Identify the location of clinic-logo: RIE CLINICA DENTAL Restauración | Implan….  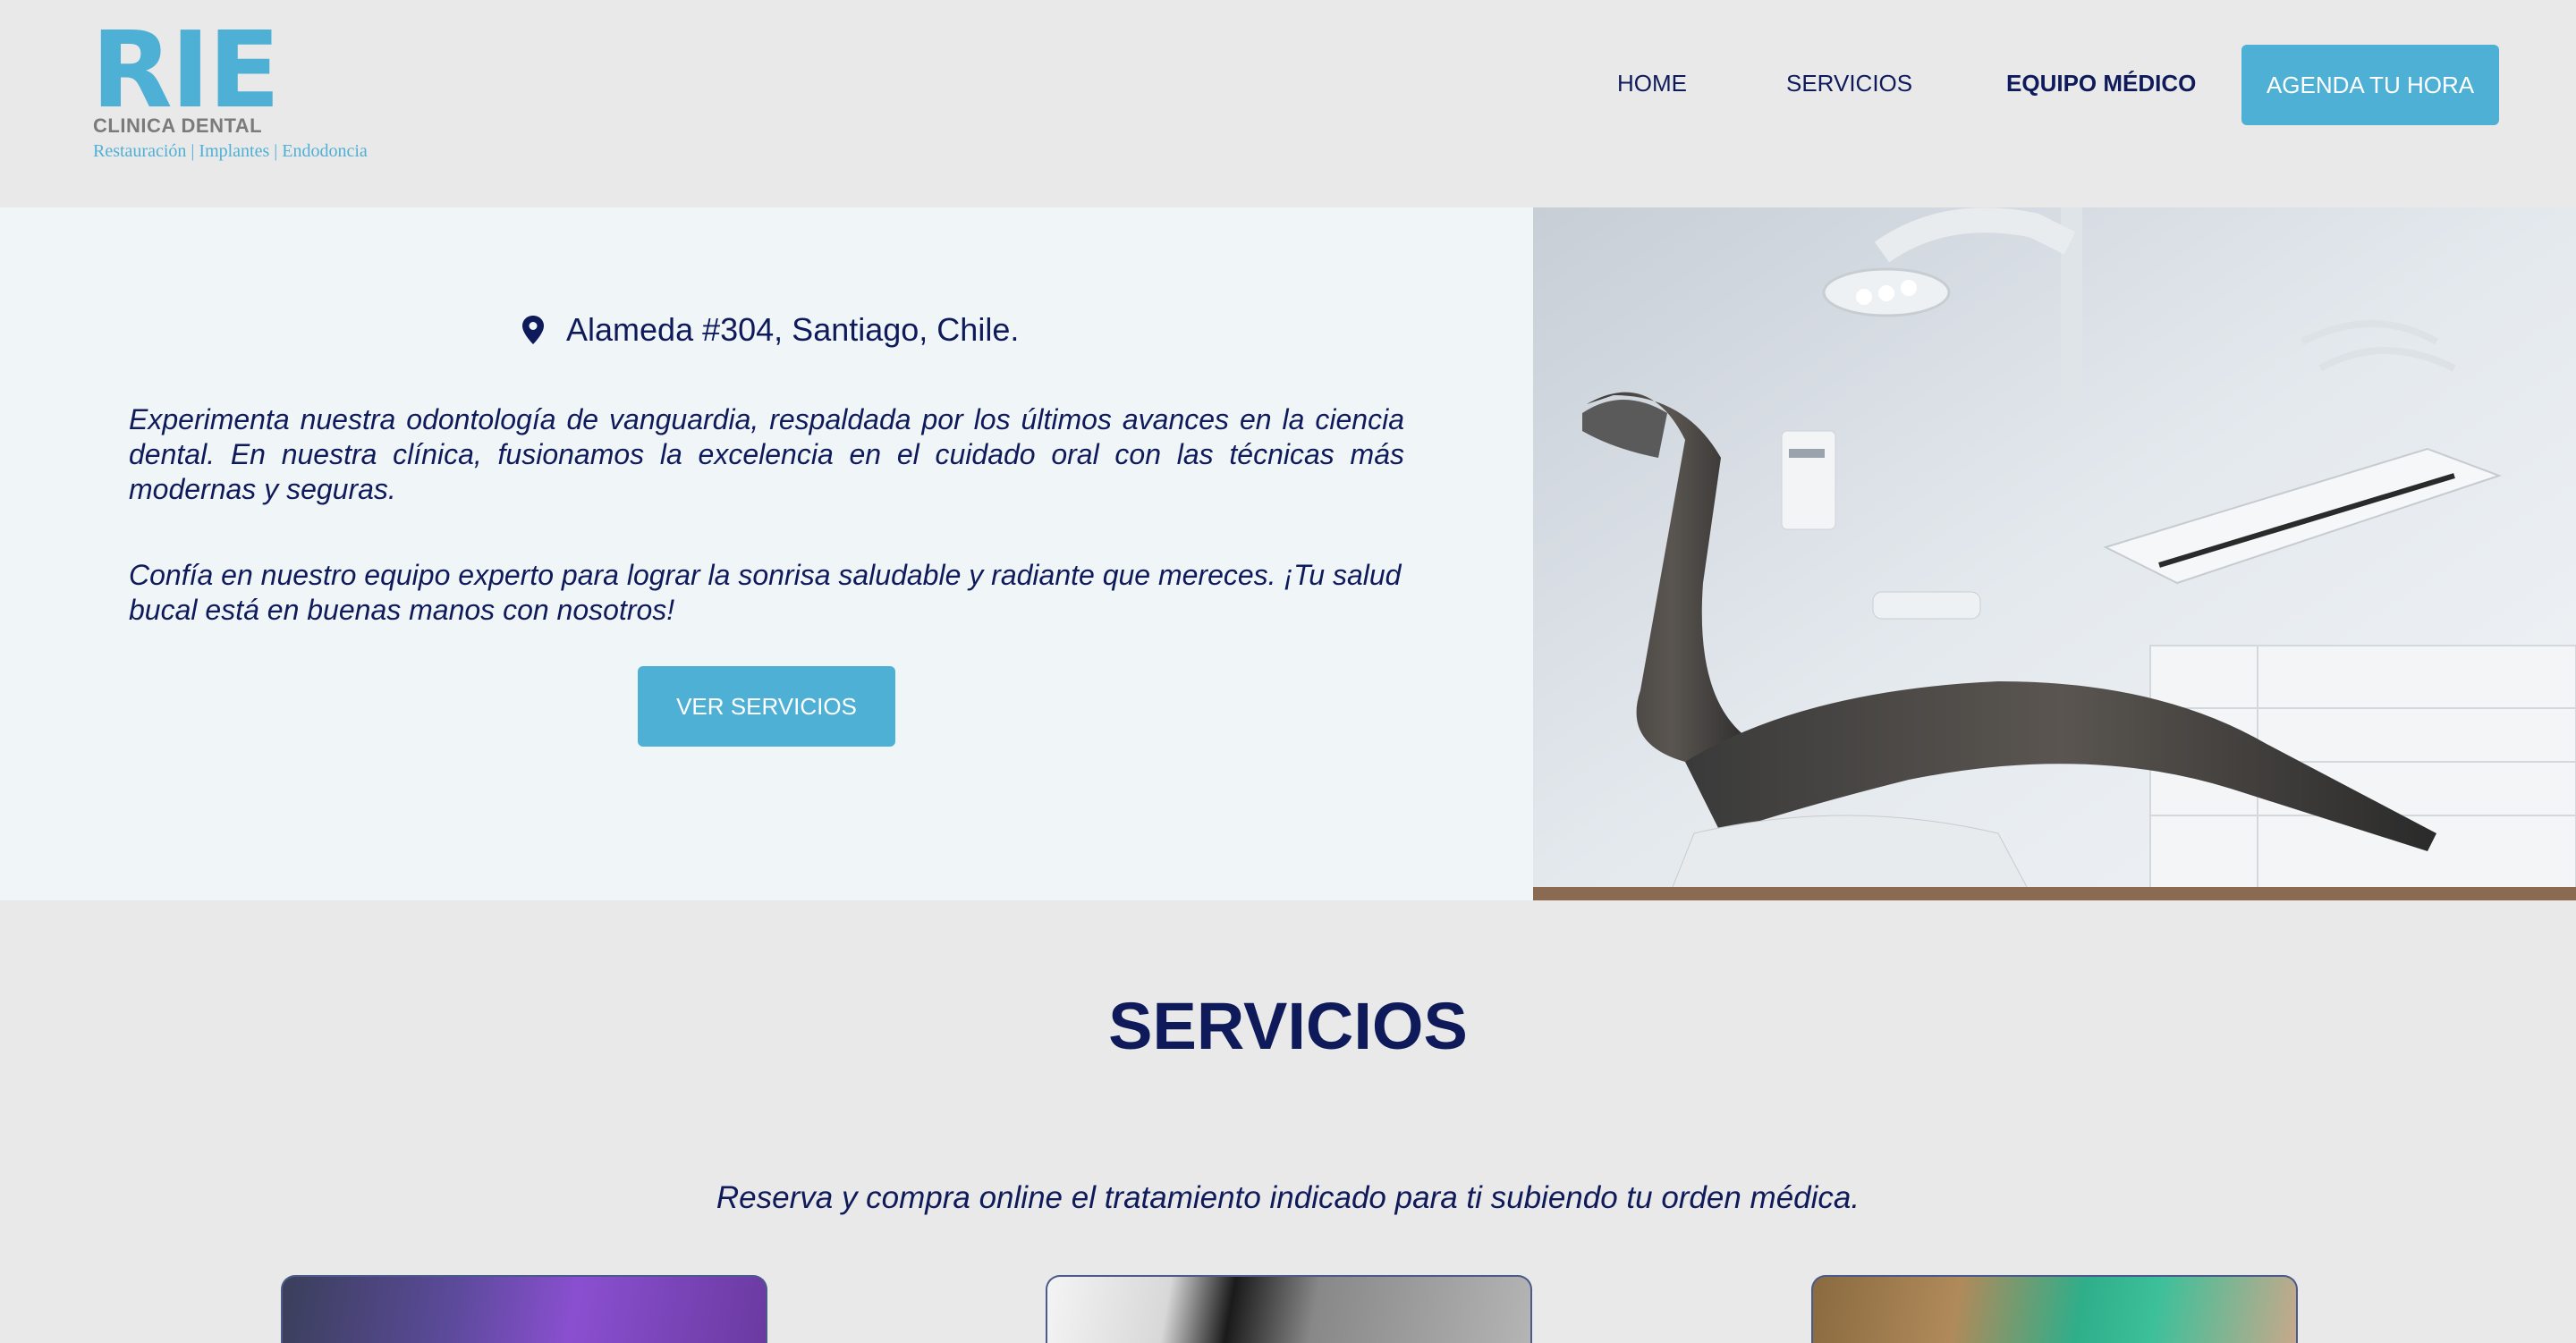
(243, 88).